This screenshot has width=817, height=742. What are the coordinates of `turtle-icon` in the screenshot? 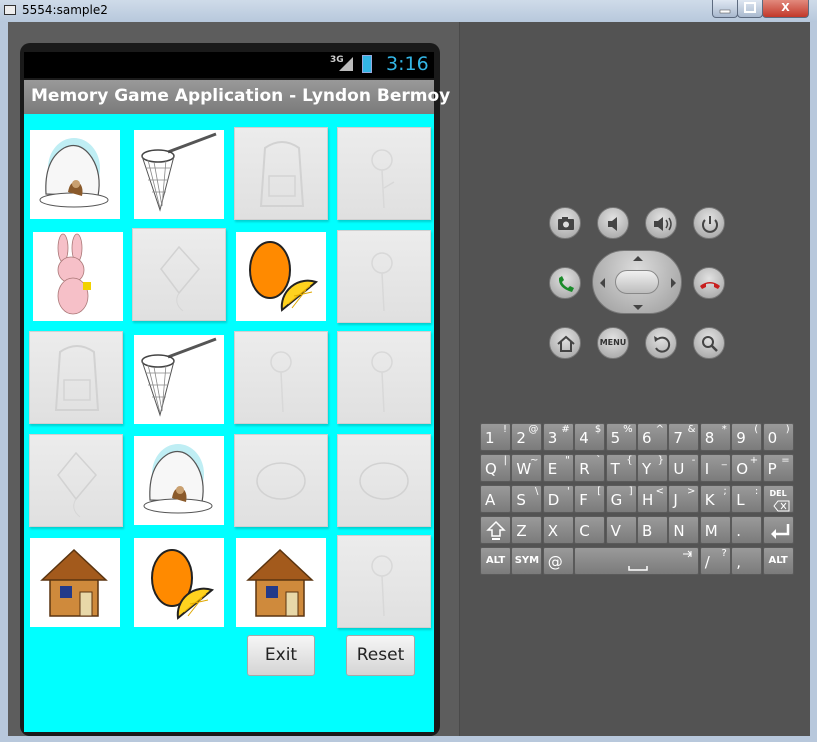 It's located at (384, 481).